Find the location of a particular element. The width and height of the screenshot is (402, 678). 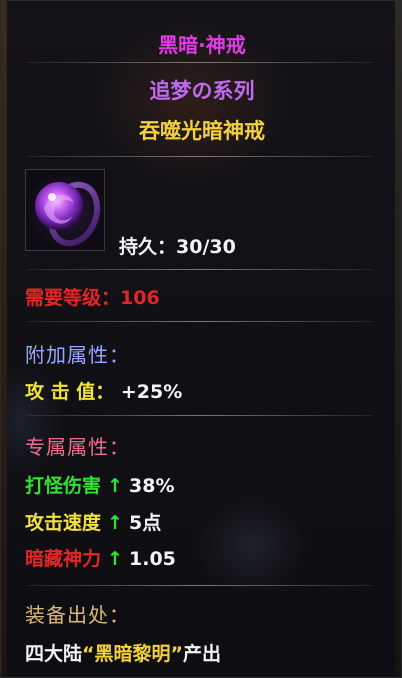

exclusive-stat-row: 打怪伤害 ↑ 38% is located at coordinates (100, 484).